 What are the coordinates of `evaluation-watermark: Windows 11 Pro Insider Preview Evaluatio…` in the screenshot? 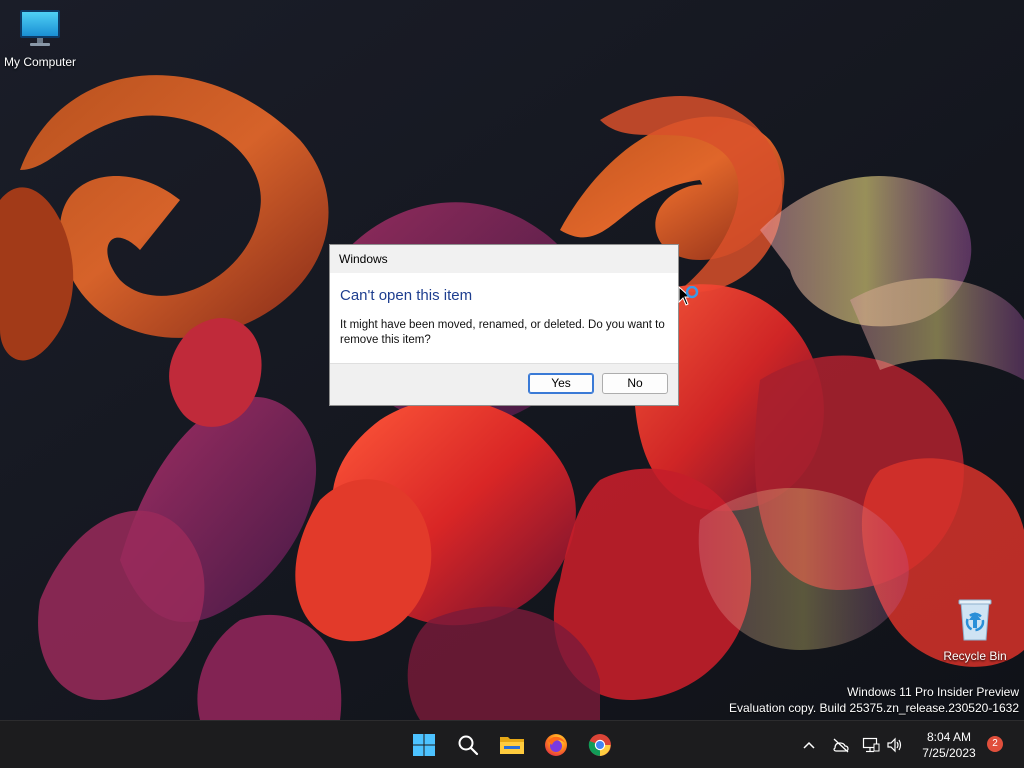 It's located at (874, 700).